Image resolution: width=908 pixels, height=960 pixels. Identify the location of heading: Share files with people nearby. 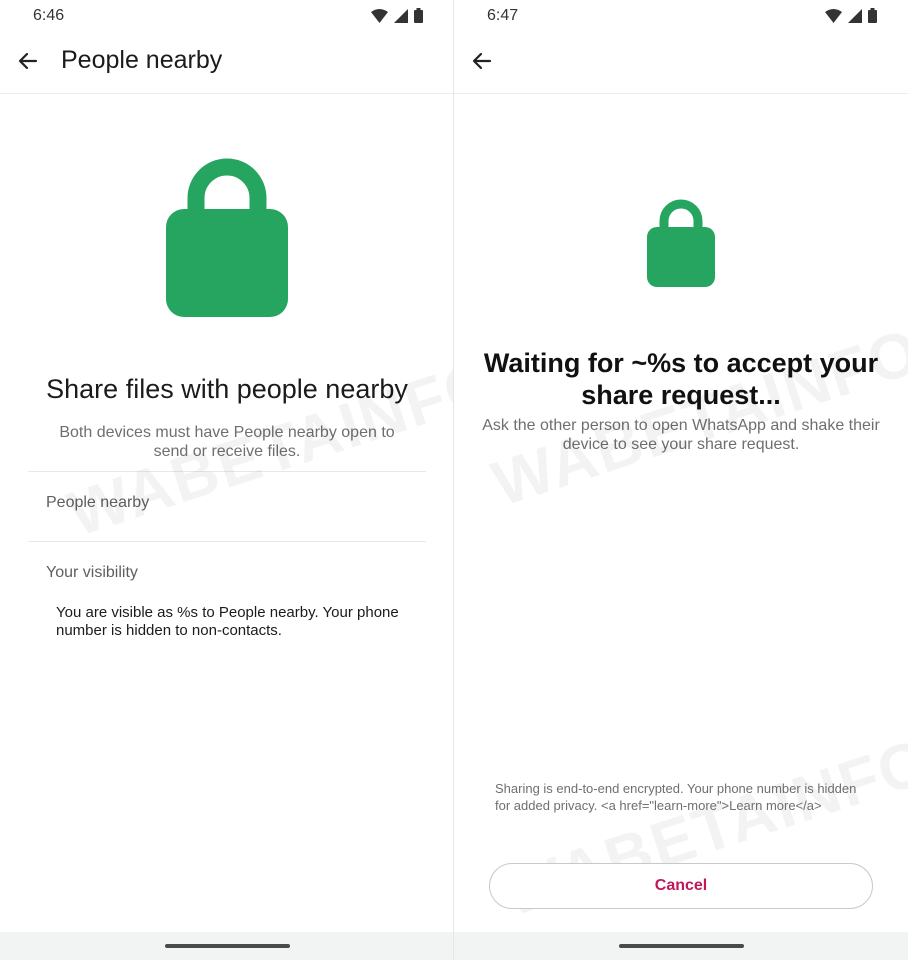
(227, 389).